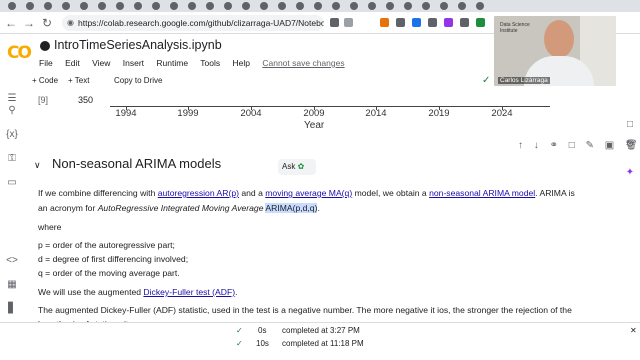 The height and width of the screenshot is (360, 640). What do you see at coordinates (68, 208) in the screenshot?
I see `text: an acronym for` at bounding box center [68, 208].